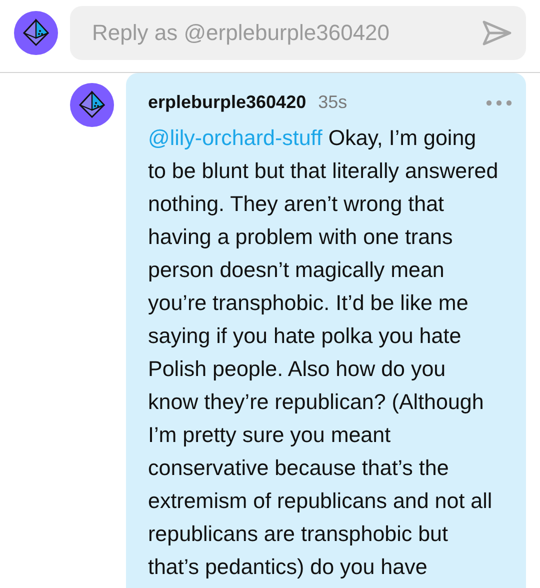  Describe the element at coordinates (499, 103) in the screenshot. I see `more-options-icon` at that location.